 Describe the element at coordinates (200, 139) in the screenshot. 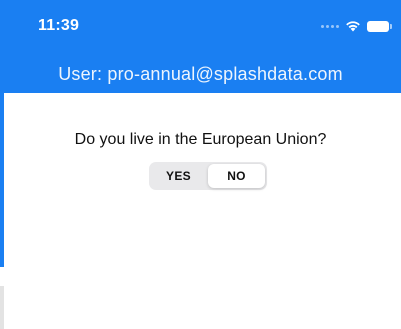

I see `eu-residency-question: Do you live in the European Union?` at that location.